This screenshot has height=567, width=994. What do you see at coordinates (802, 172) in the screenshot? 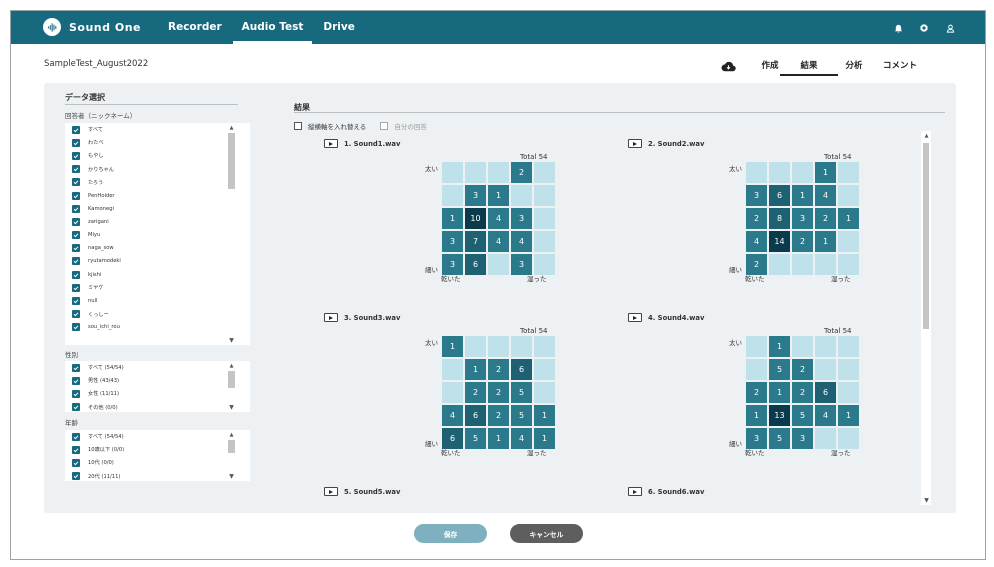
I see `heatmap-cell` at bounding box center [802, 172].